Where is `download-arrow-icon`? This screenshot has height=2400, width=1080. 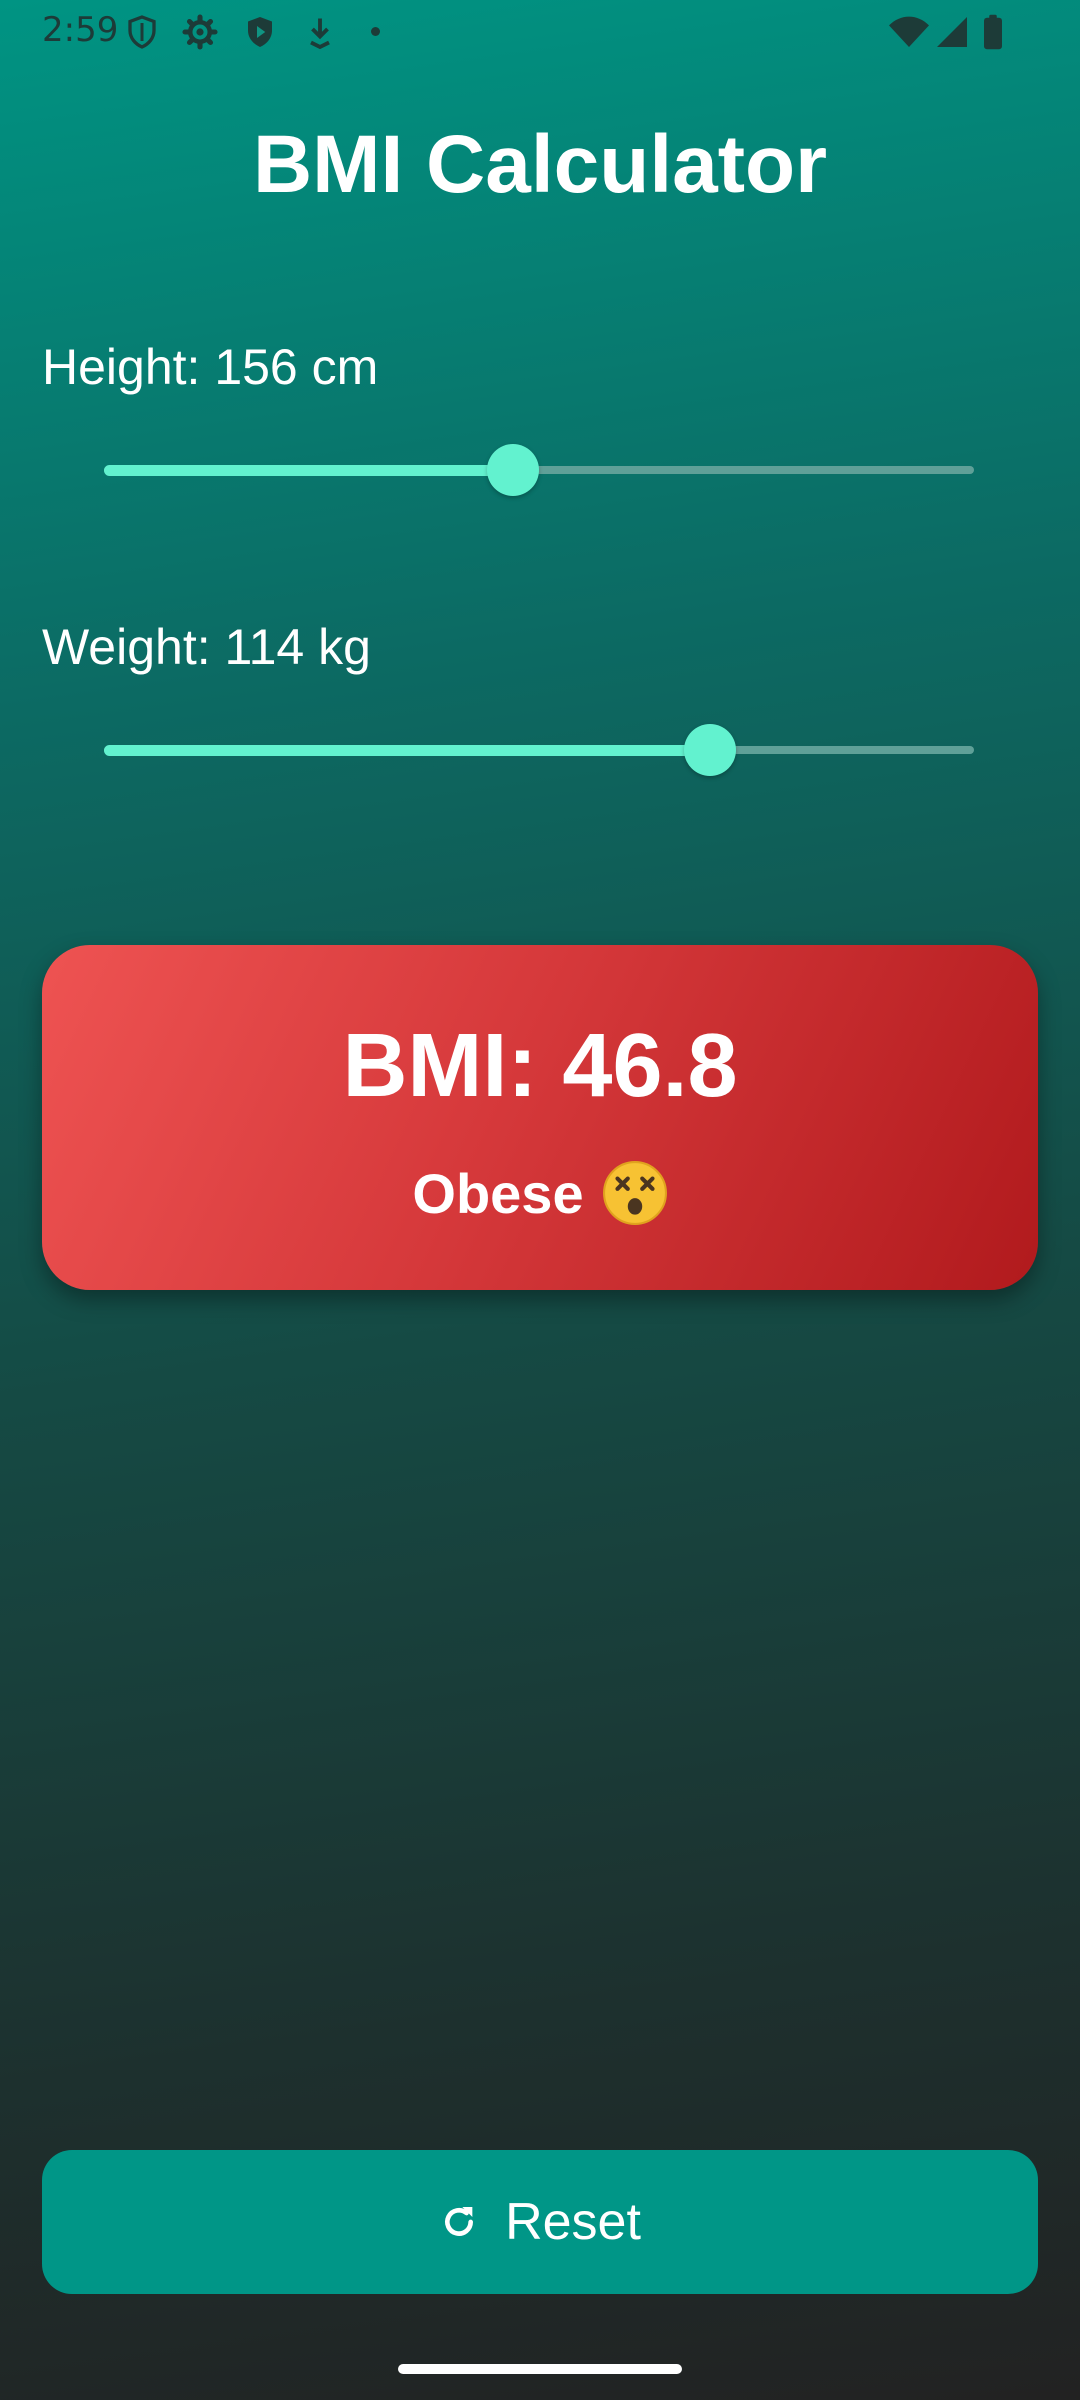 download-arrow-icon is located at coordinates (320, 34).